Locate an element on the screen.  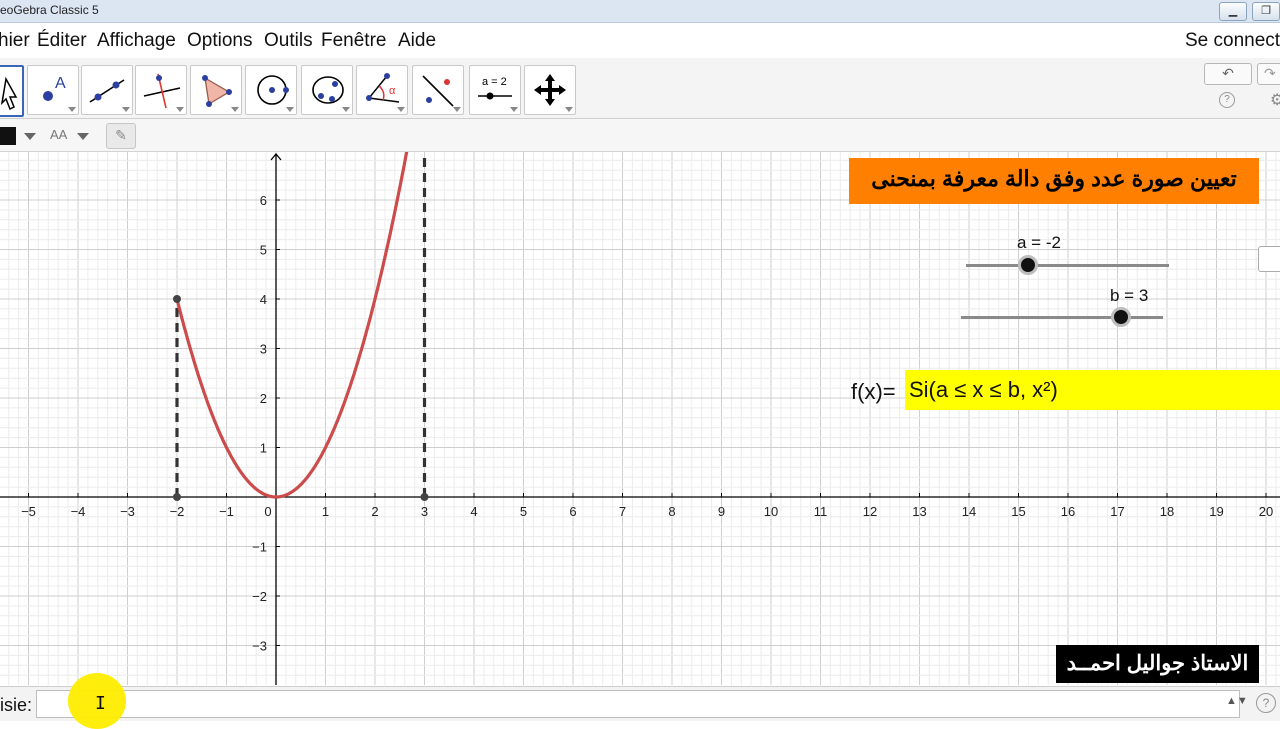
x-tick-label: 11 is located at coordinates (821, 511).